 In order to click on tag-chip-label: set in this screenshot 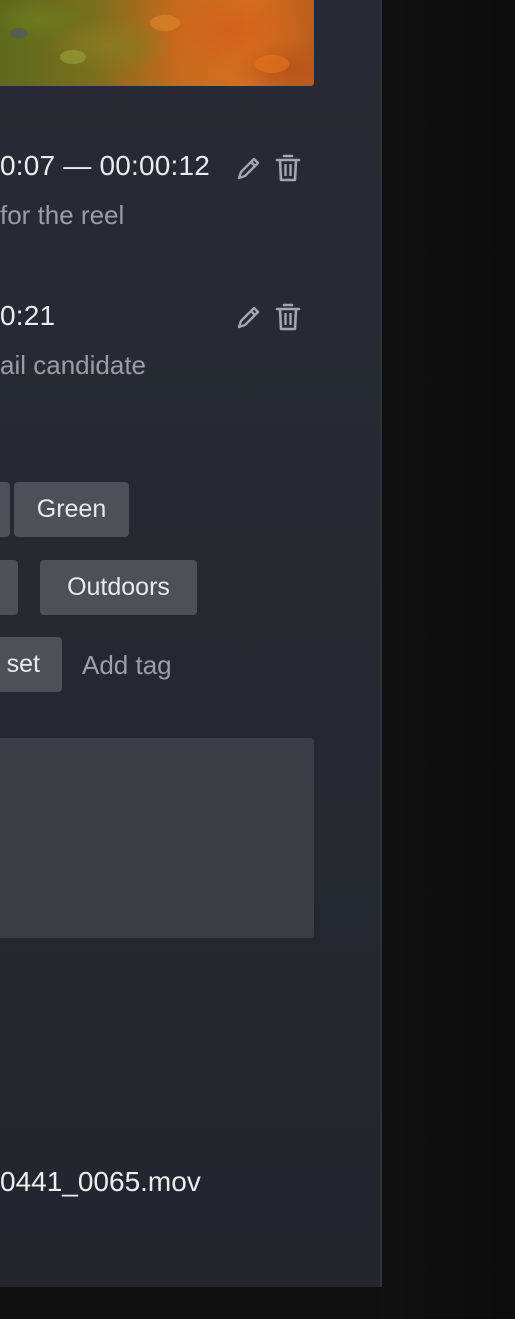, I will do `click(23, 664)`.